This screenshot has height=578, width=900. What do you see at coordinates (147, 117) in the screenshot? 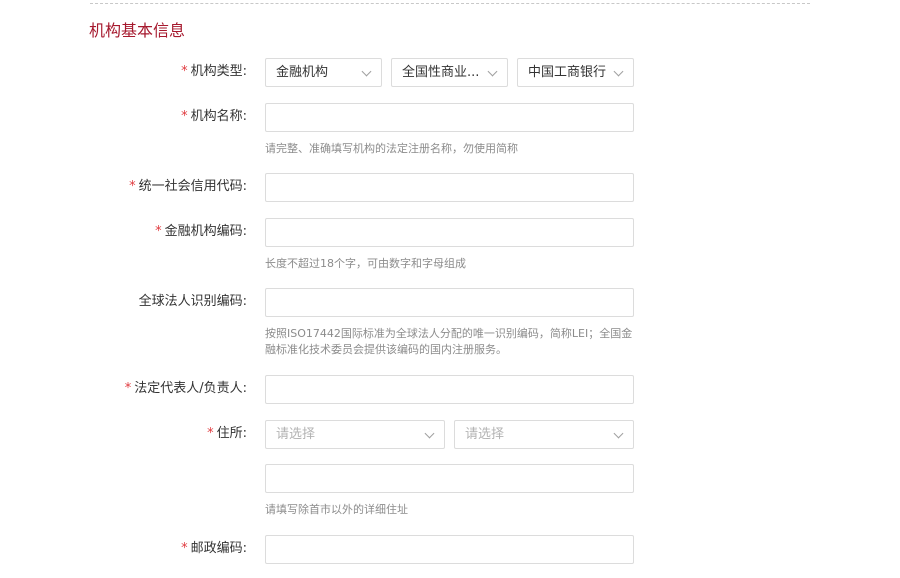
I see `org-name-label: * 机构名称:` at bounding box center [147, 117].